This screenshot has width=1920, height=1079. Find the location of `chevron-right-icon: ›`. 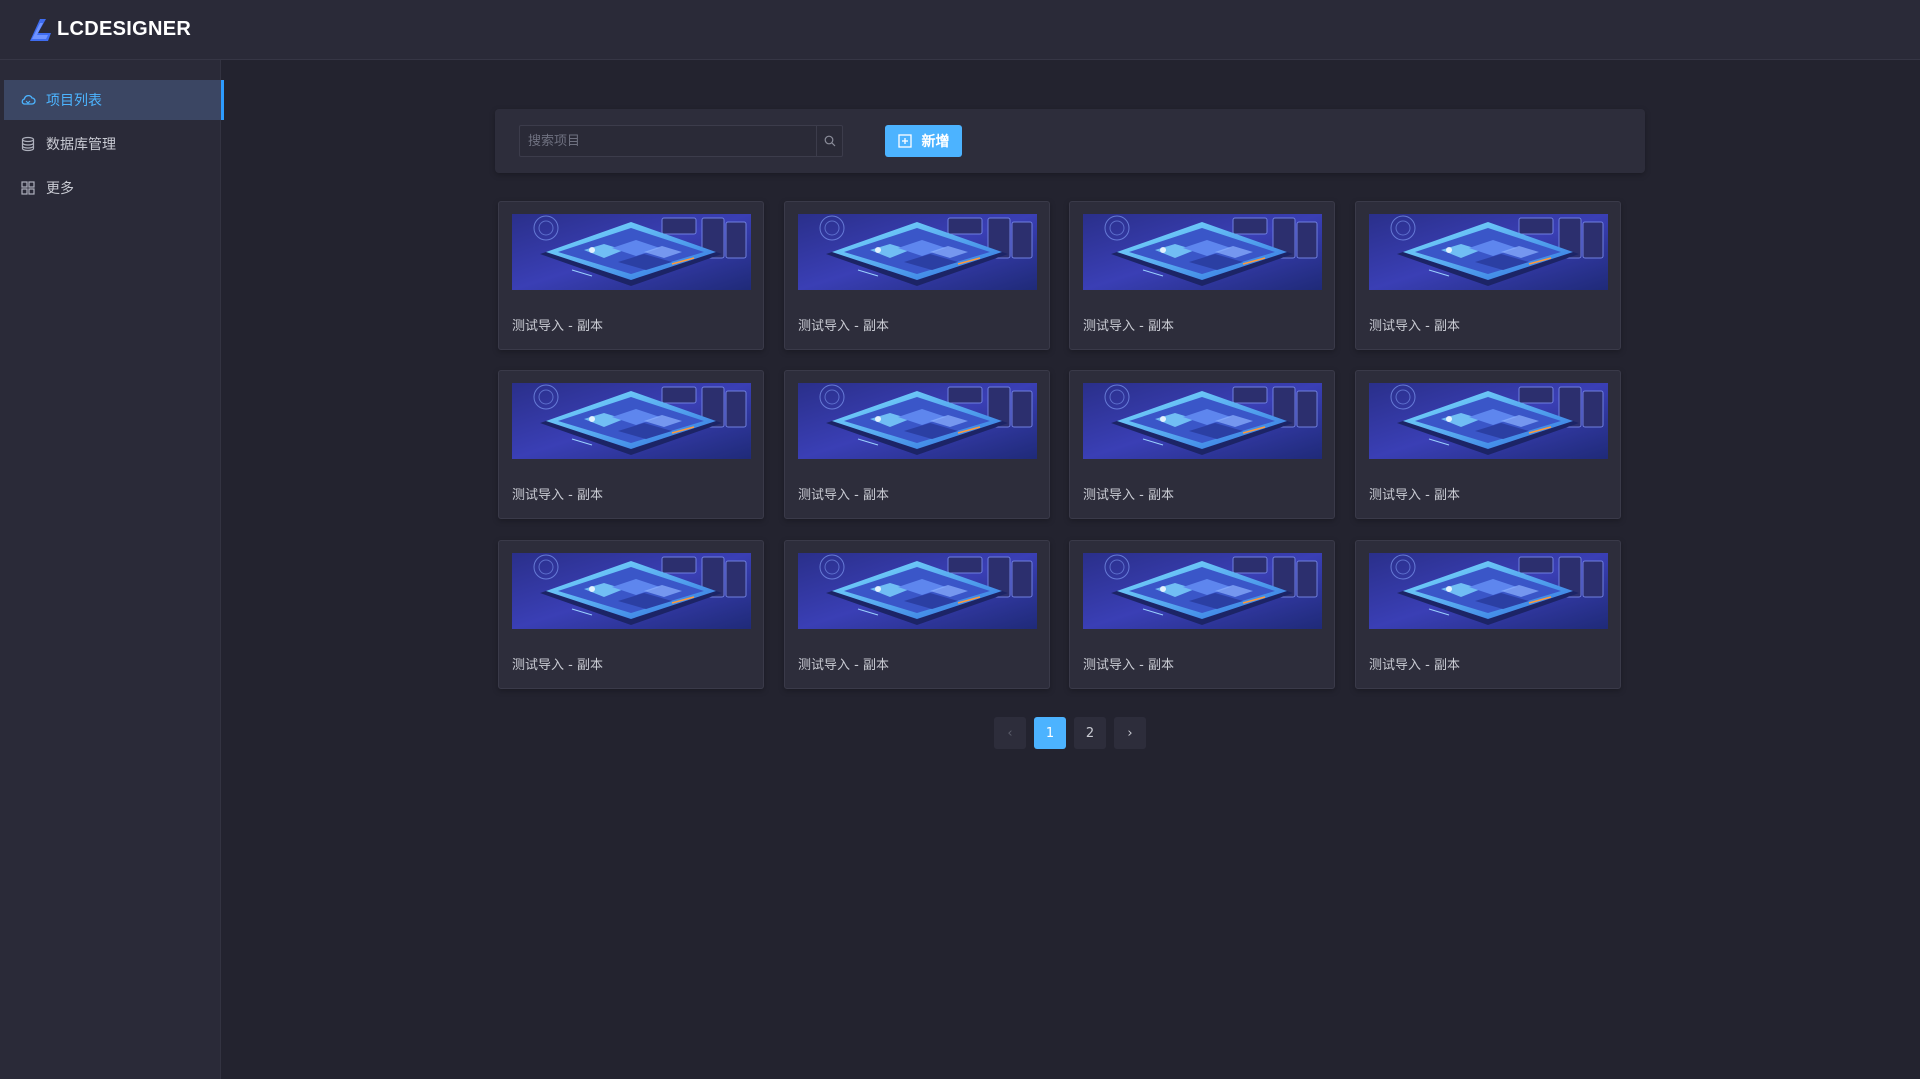

chevron-right-icon: › is located at coordinates (1130, 733).